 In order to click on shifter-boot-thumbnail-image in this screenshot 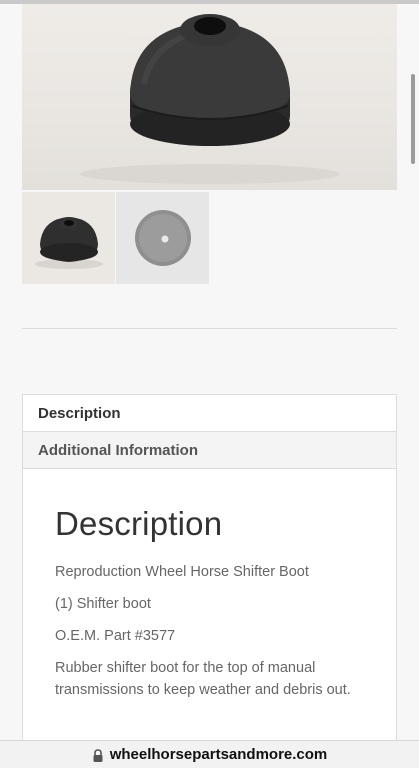, I will do `click(69, 243)`.